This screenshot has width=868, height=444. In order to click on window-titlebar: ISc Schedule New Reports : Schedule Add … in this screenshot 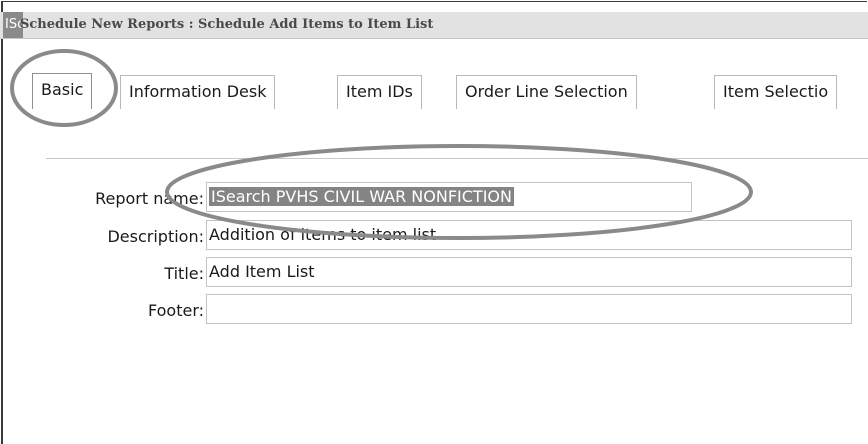, I will do `click(434, 25)`.